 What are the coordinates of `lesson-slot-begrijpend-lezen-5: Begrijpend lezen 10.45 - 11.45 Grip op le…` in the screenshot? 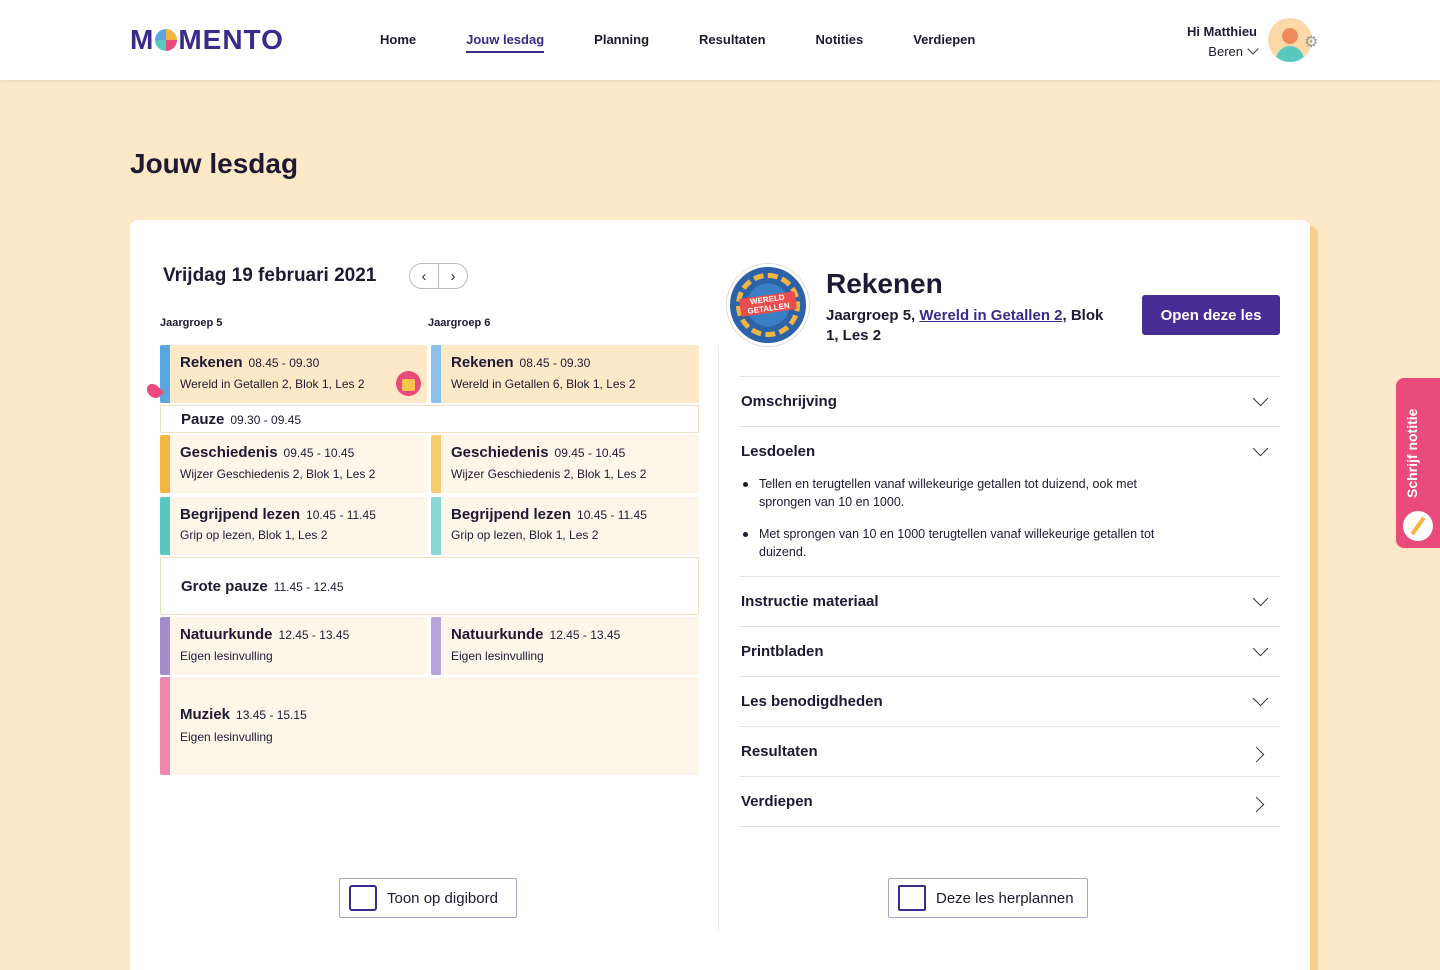 It's located at (293, 526).